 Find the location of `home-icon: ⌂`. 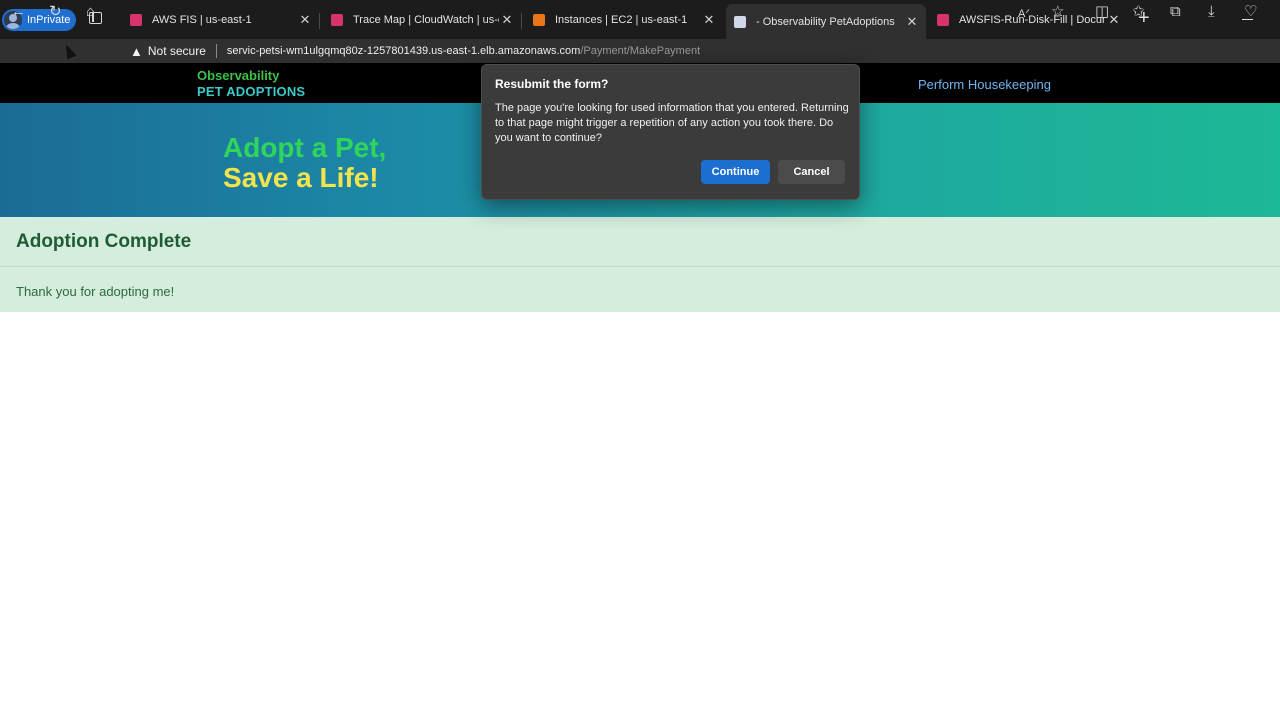

home-icon: ⌂ is located at coordinates (90, 12).